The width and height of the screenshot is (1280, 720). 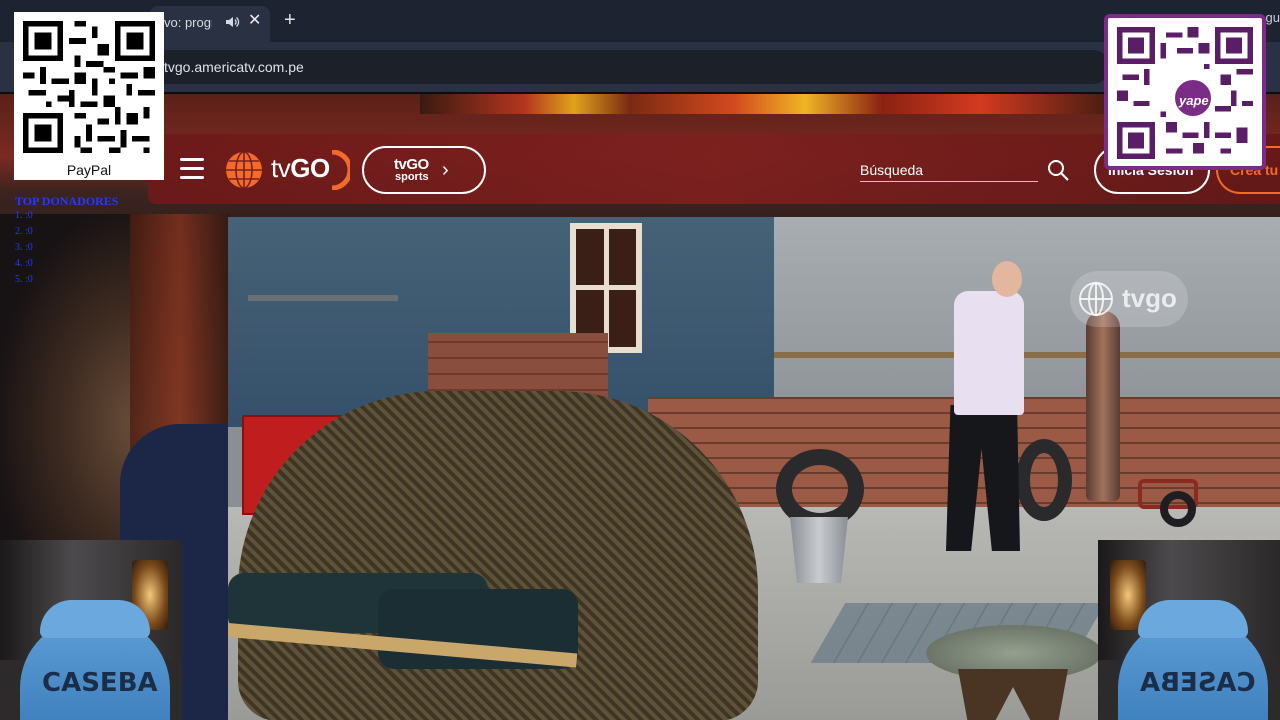 What do you see at coordinates (340, 170) in the screenshot?
I see `logo-arc-icon` at bounding box center [340, 170].